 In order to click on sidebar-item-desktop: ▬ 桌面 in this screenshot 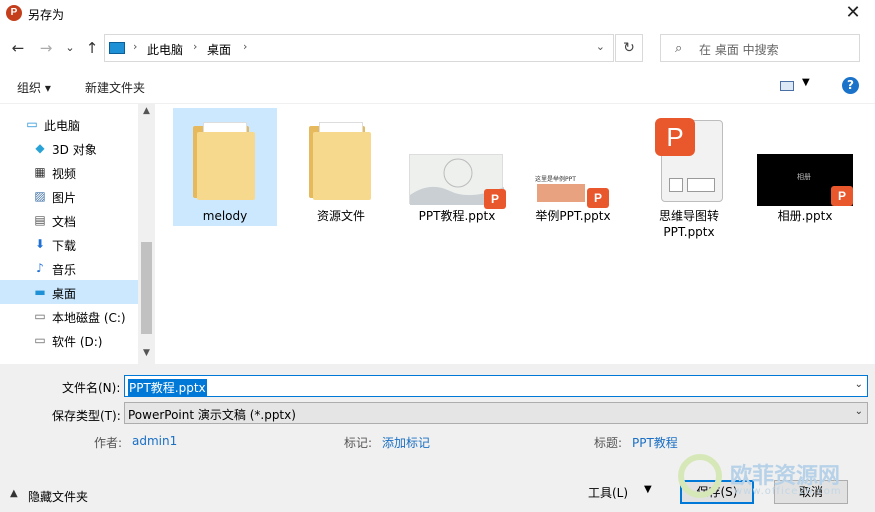, I will do `click(69, 292)`.